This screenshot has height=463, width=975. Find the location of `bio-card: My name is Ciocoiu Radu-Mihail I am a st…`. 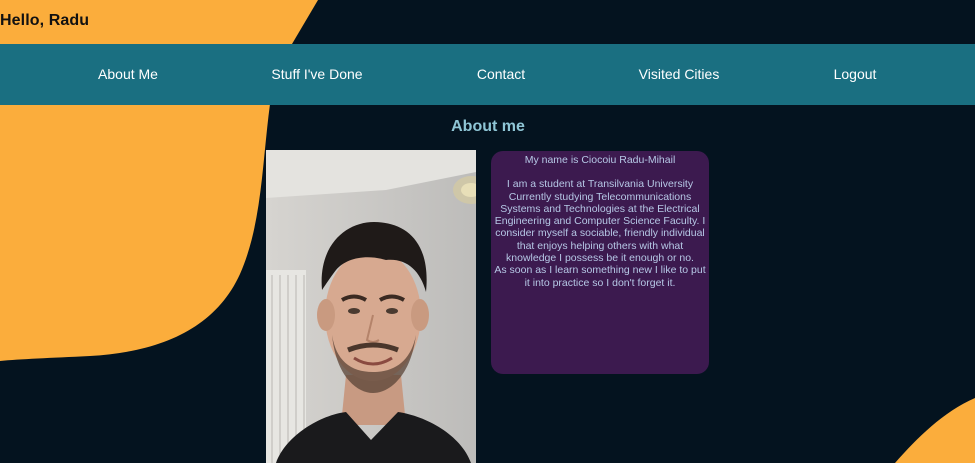

bio-card: My name is Ciocoiu Radu-Mihail I am a st… is located at coordinates (600, 262).